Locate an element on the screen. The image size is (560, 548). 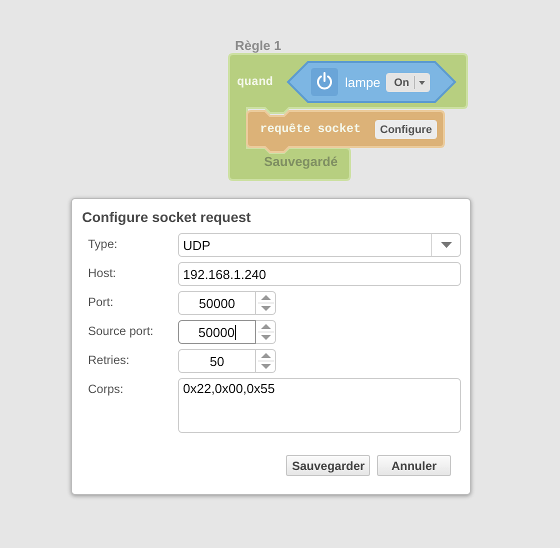
device-label: lampe is located at coordinates (362, 82).